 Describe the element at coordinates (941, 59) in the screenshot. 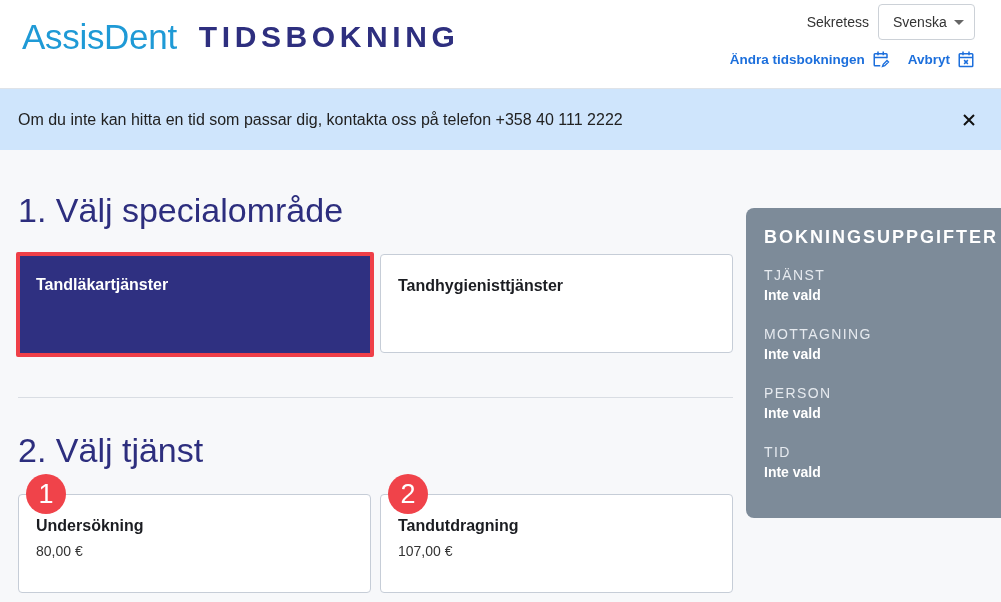

I see `cancel-link: Avbryt` at that location.